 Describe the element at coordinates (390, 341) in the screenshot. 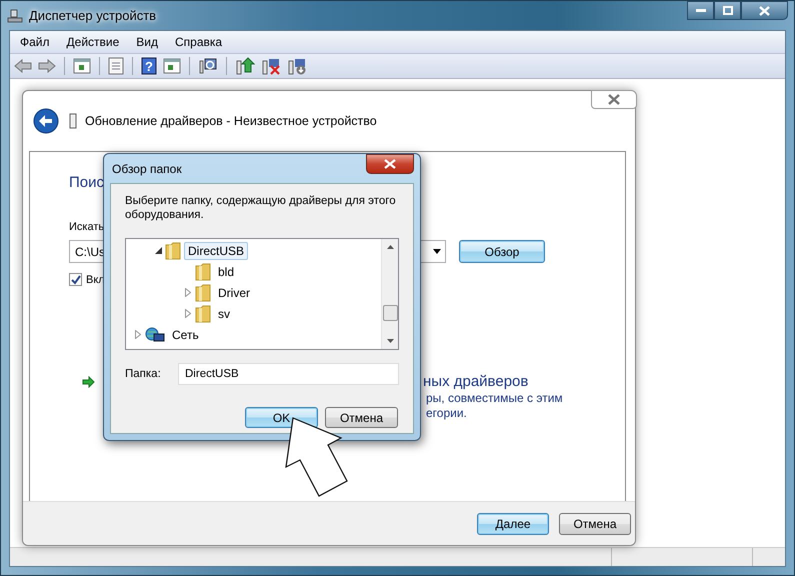

I see `scroll-down-icon` at that location.